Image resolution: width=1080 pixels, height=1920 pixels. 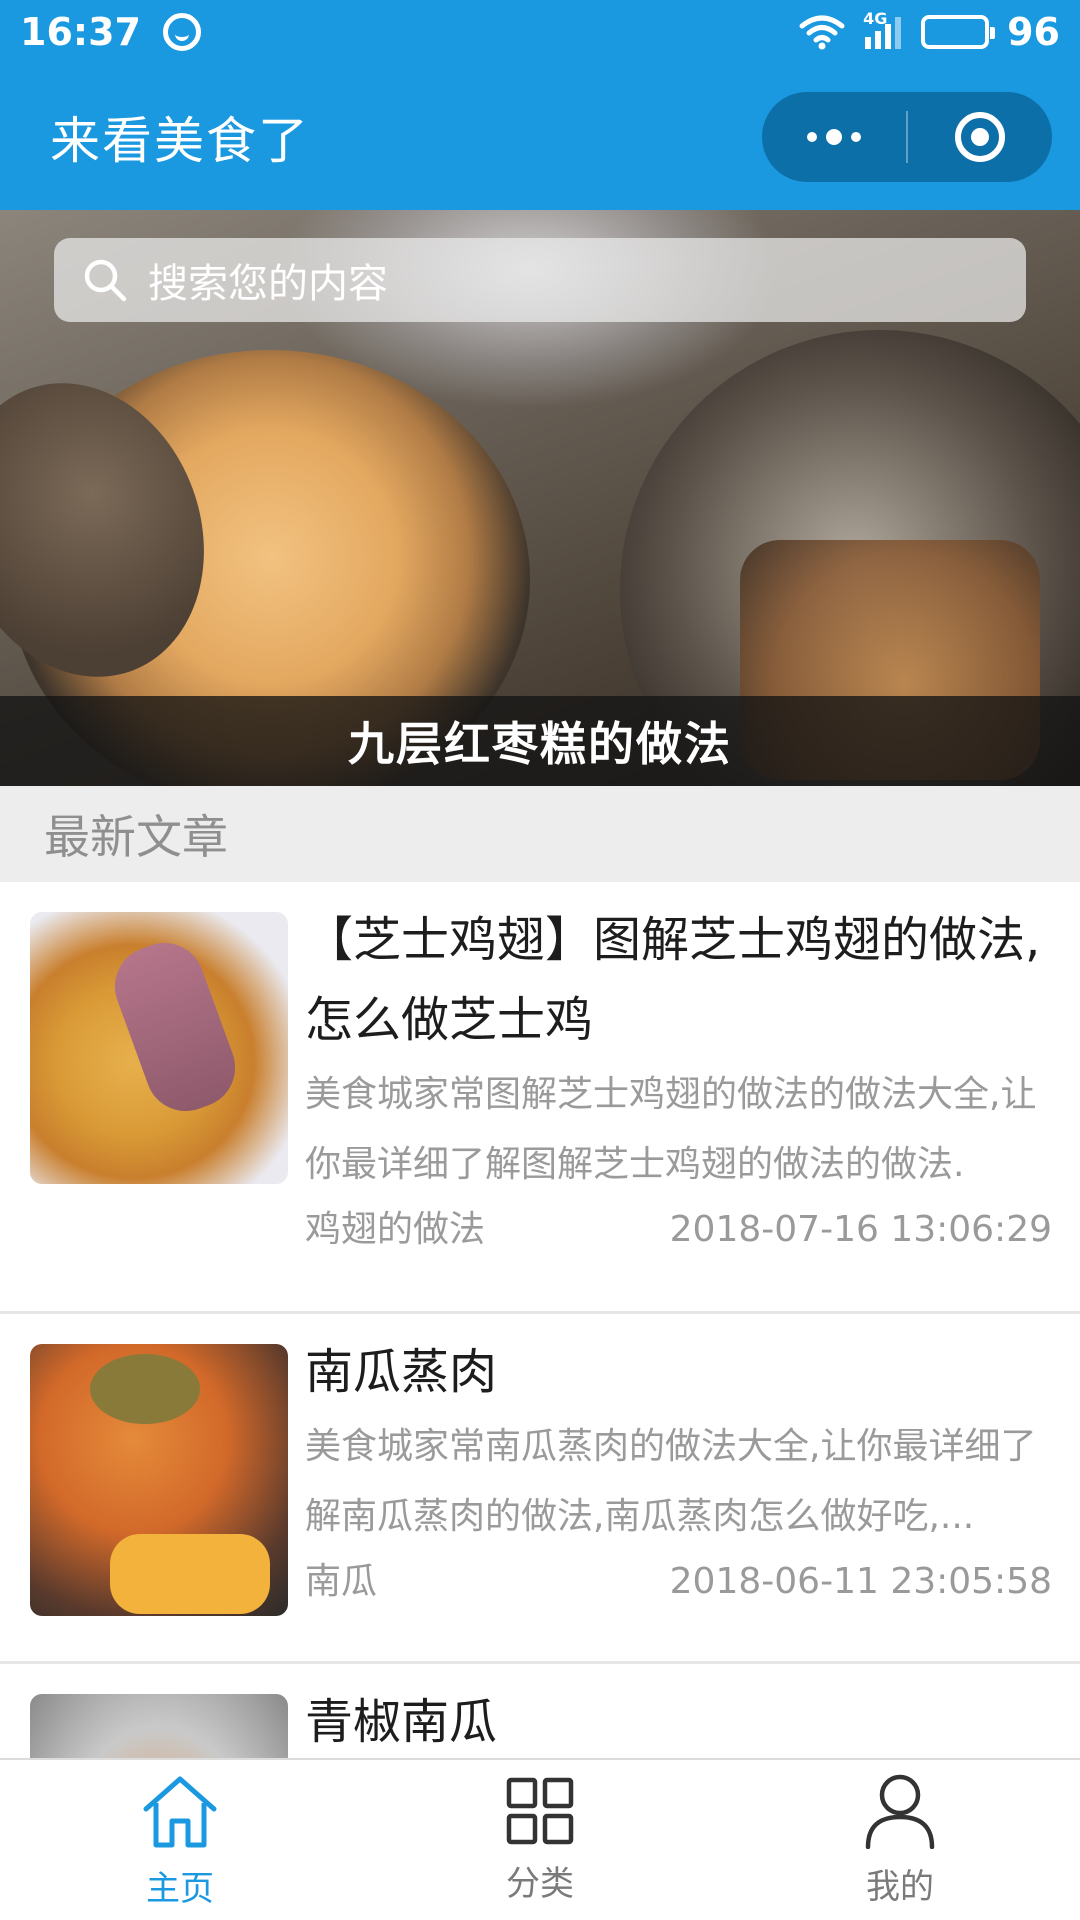 I want to click on article-description: 美食城家常图解芝士鸡翅的做法的做法大全,让你最详细了解图解芝士鸡翅的做法的做法., so click(x=671, y=1129).